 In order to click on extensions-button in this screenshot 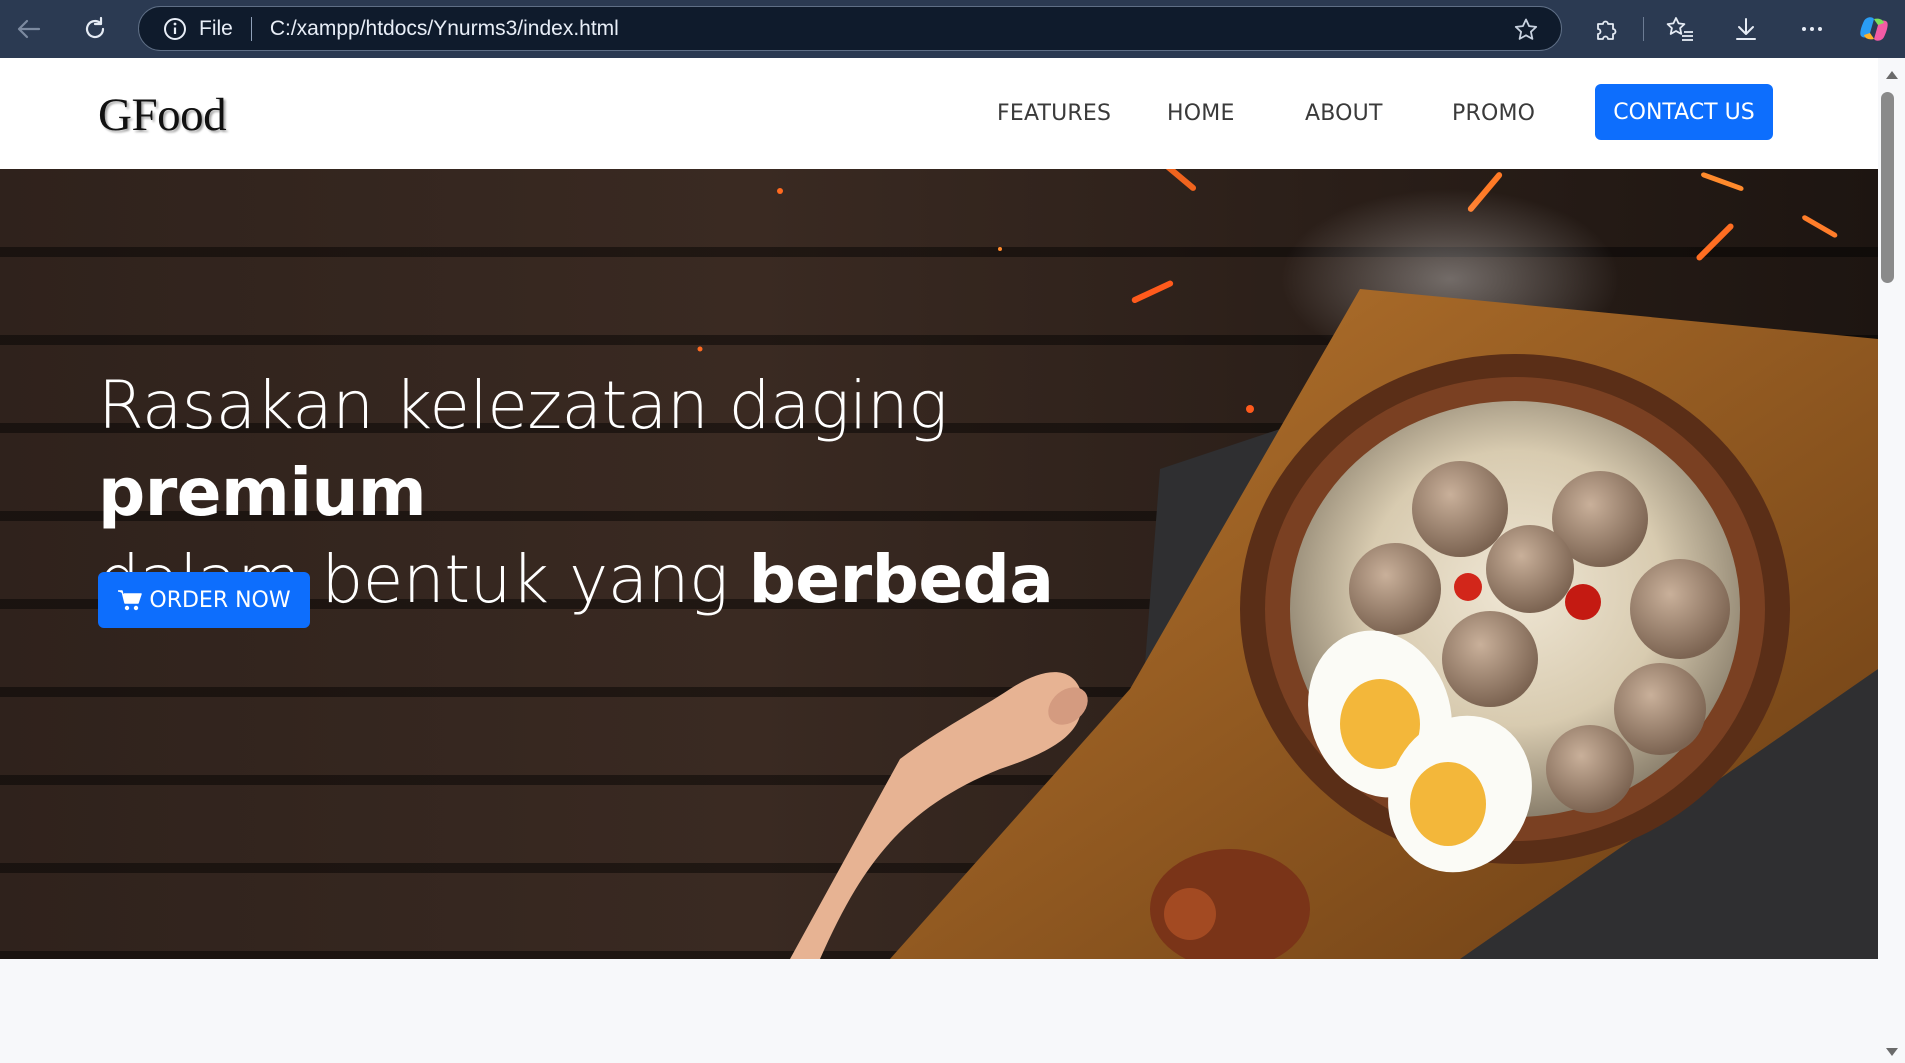, I will do `click(1606, 29)`.